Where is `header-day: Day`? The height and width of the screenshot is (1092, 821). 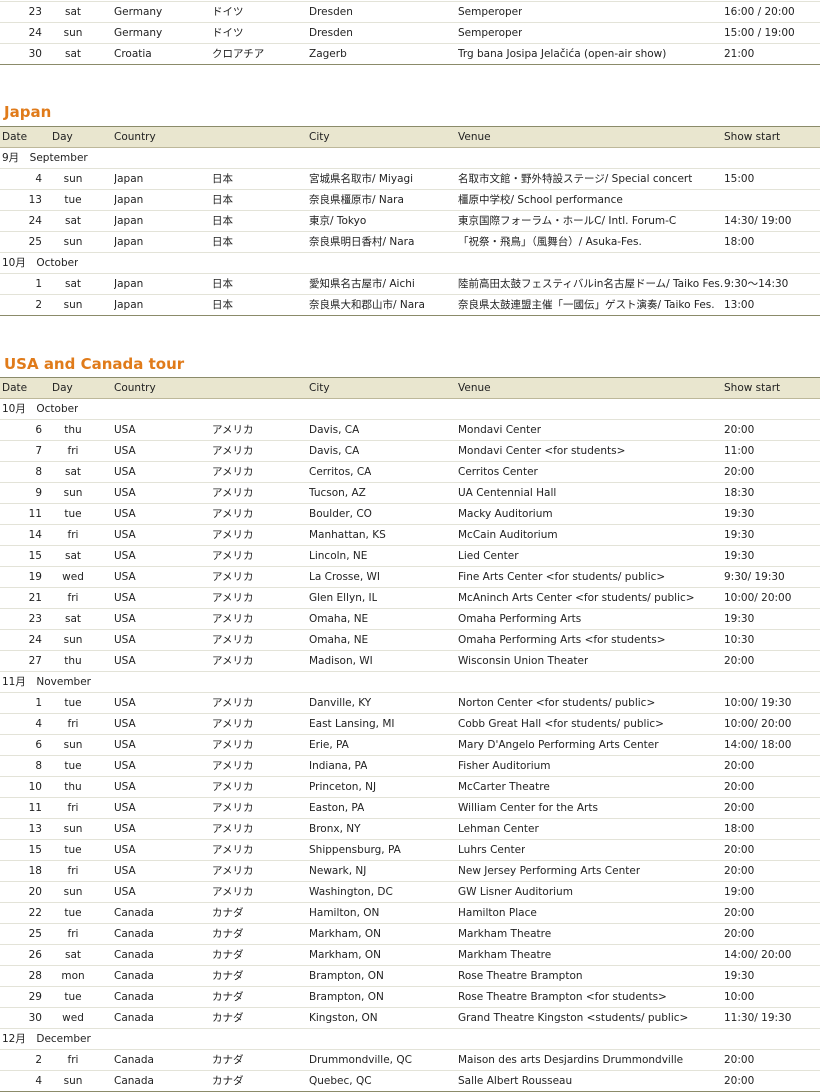
header-day: Day is located at coordinates (62, 137).